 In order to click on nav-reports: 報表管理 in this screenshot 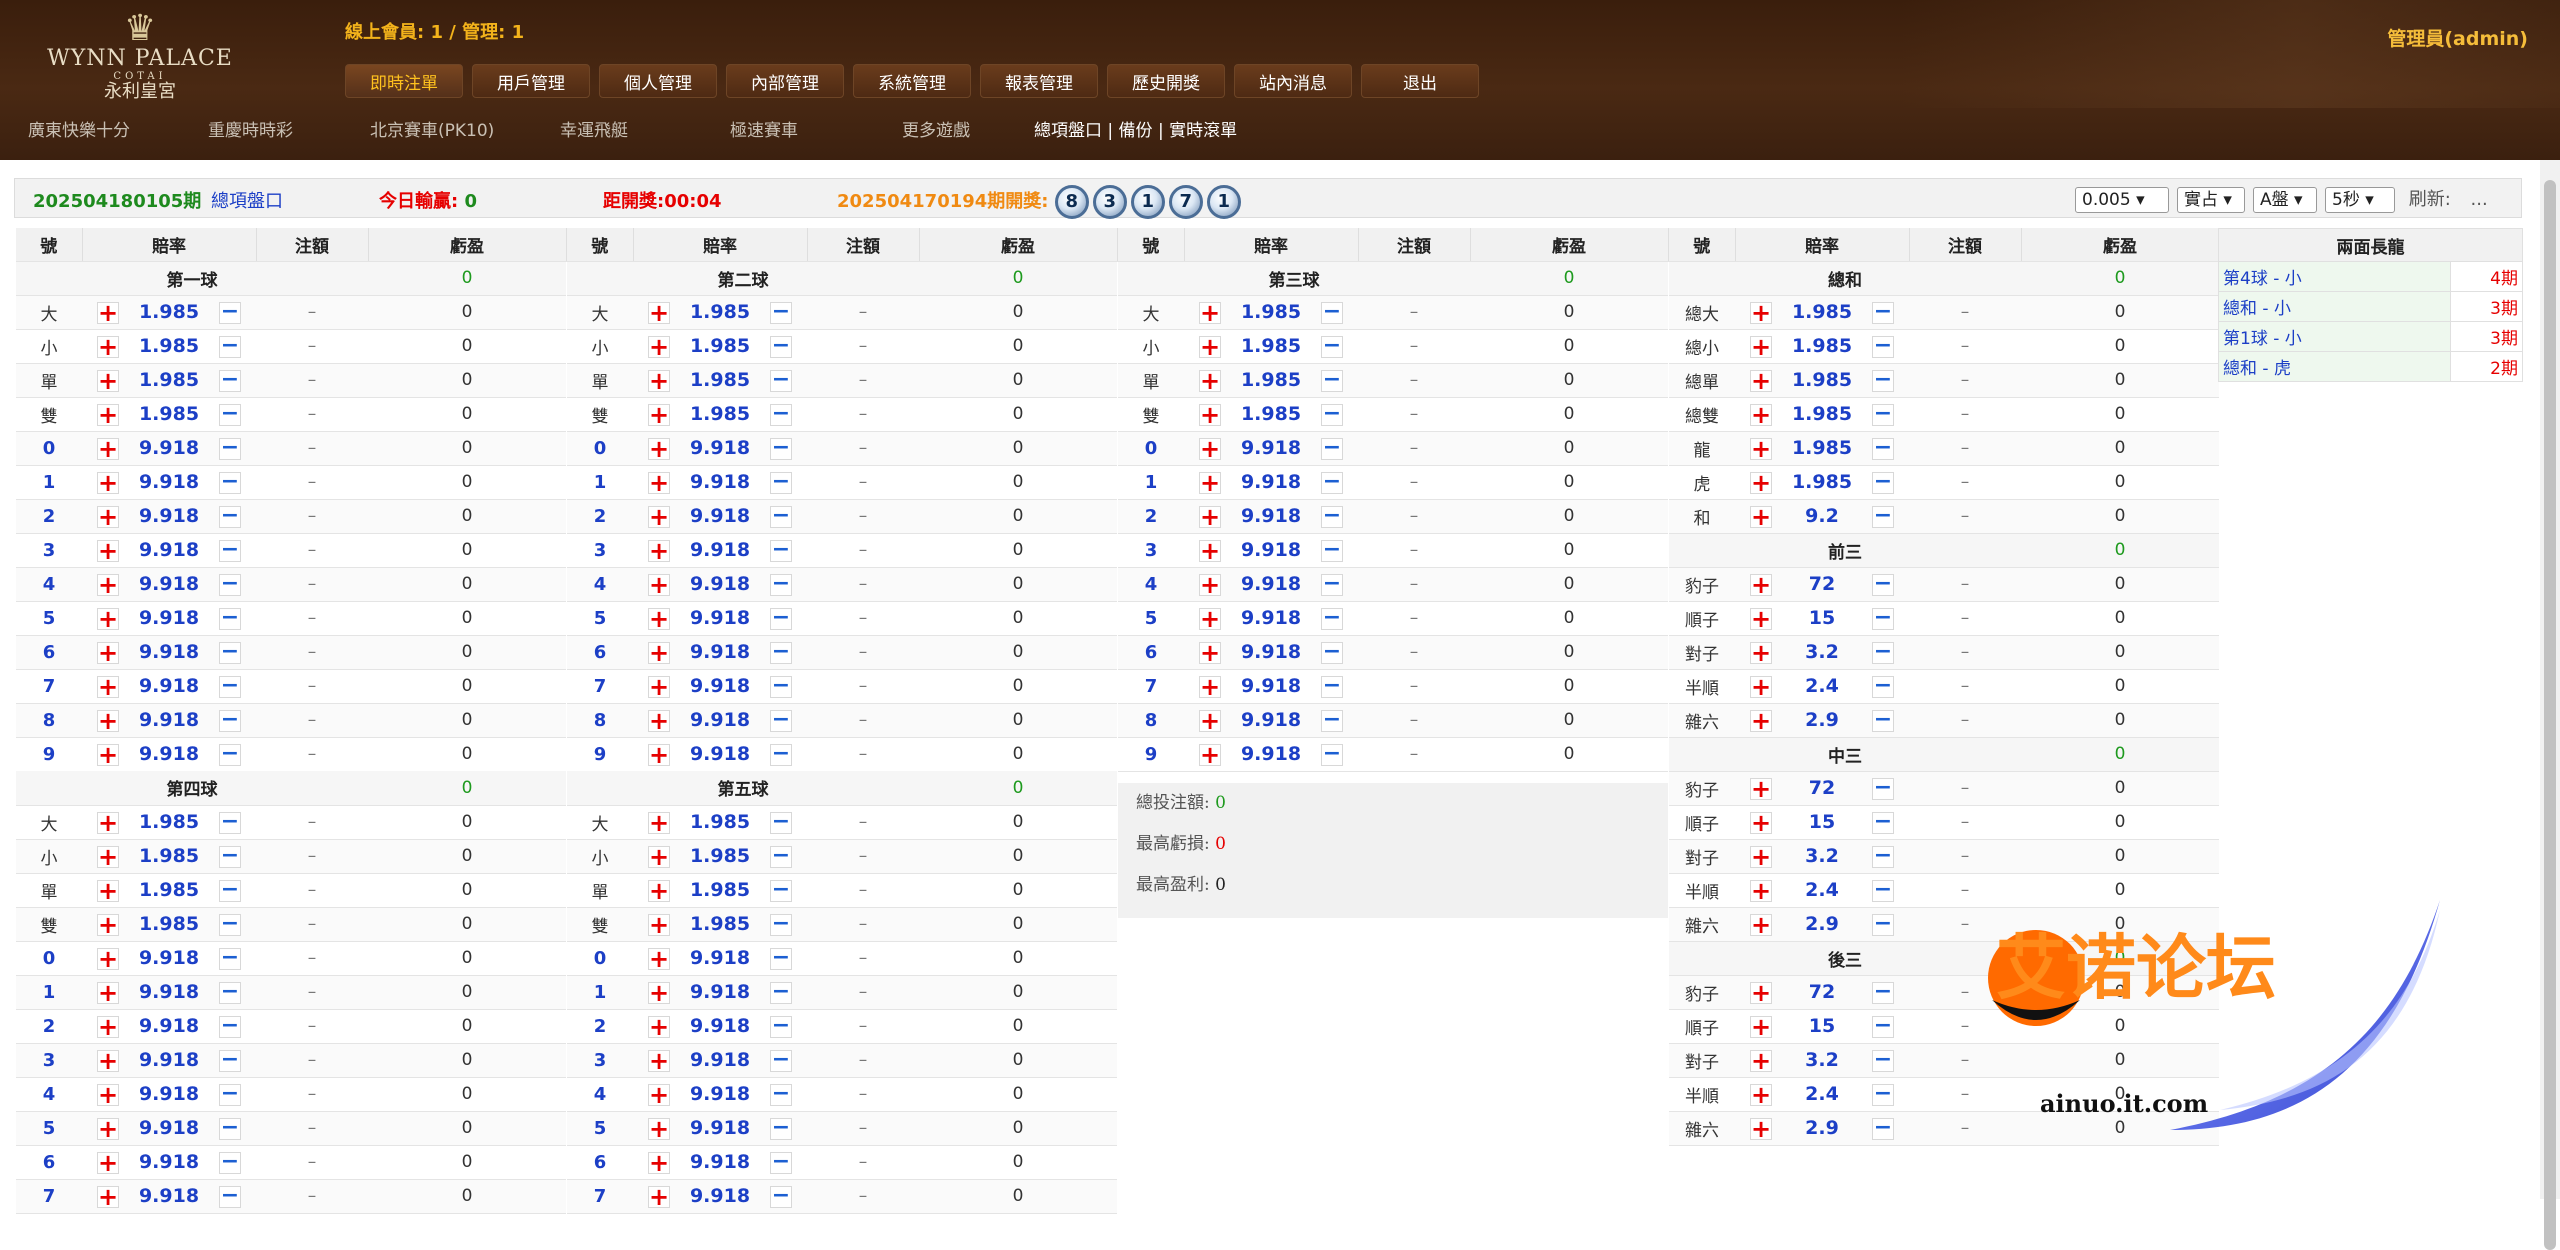, I will do `click(1039, 81)`.